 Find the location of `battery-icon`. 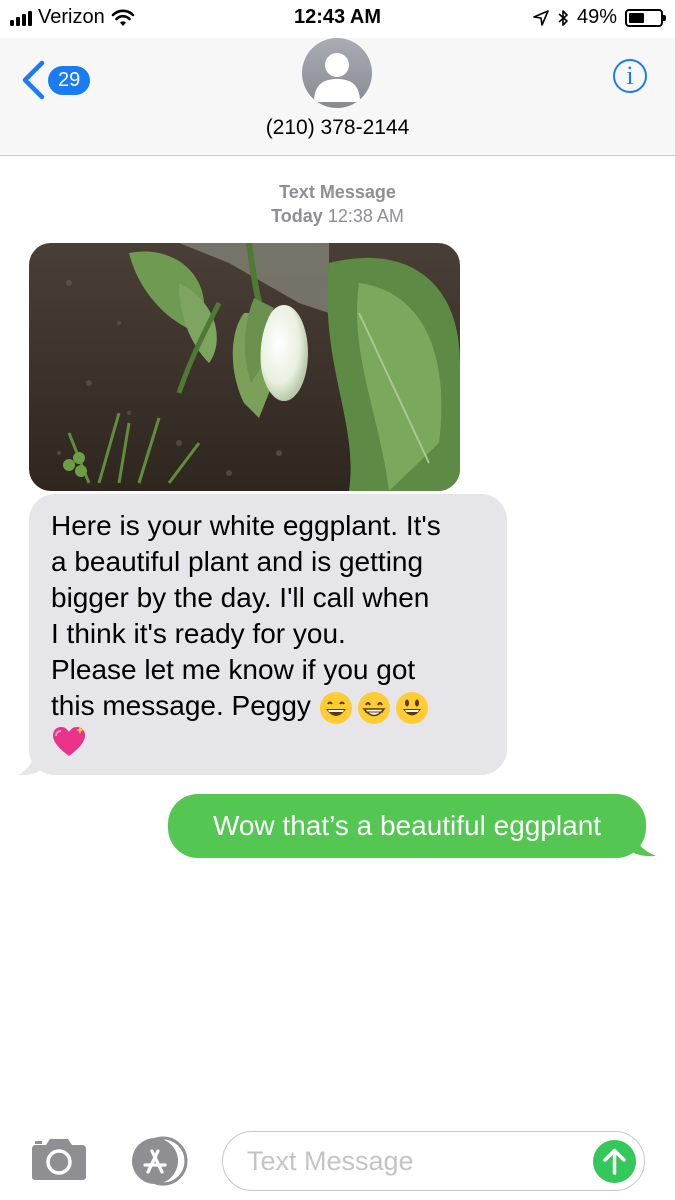

battery-icon is located at coordinates (645, 17).